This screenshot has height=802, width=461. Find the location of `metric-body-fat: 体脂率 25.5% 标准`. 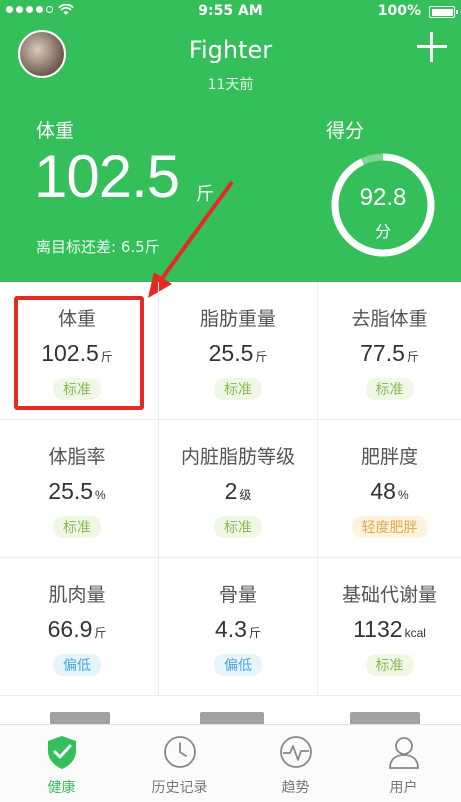

metric-body-fat: 体脂率 25.5% 标准 is located at coordinates (77, 489).